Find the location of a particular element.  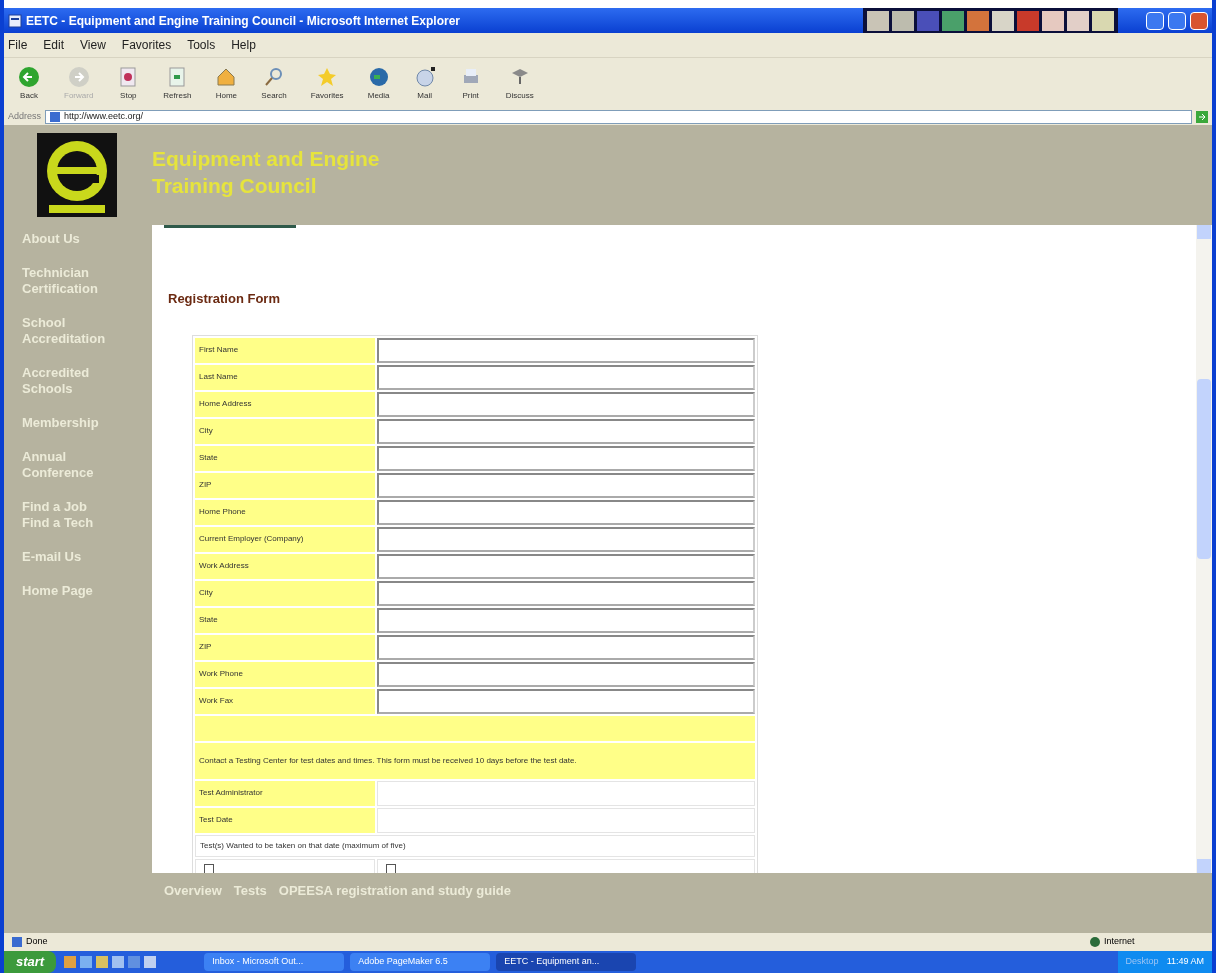

home-button: Home is located at coordinates (226, 83).